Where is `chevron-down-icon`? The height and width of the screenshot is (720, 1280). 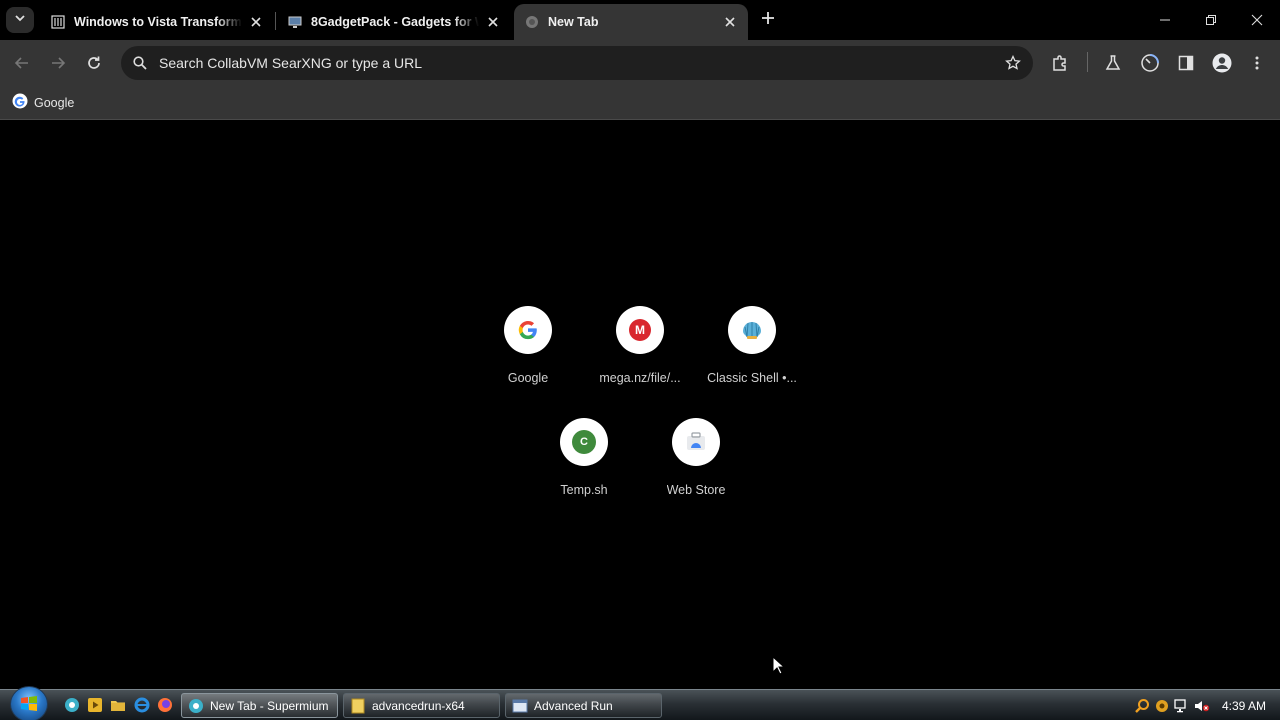 chevron-down-icon is located at coordinates (20, 20).